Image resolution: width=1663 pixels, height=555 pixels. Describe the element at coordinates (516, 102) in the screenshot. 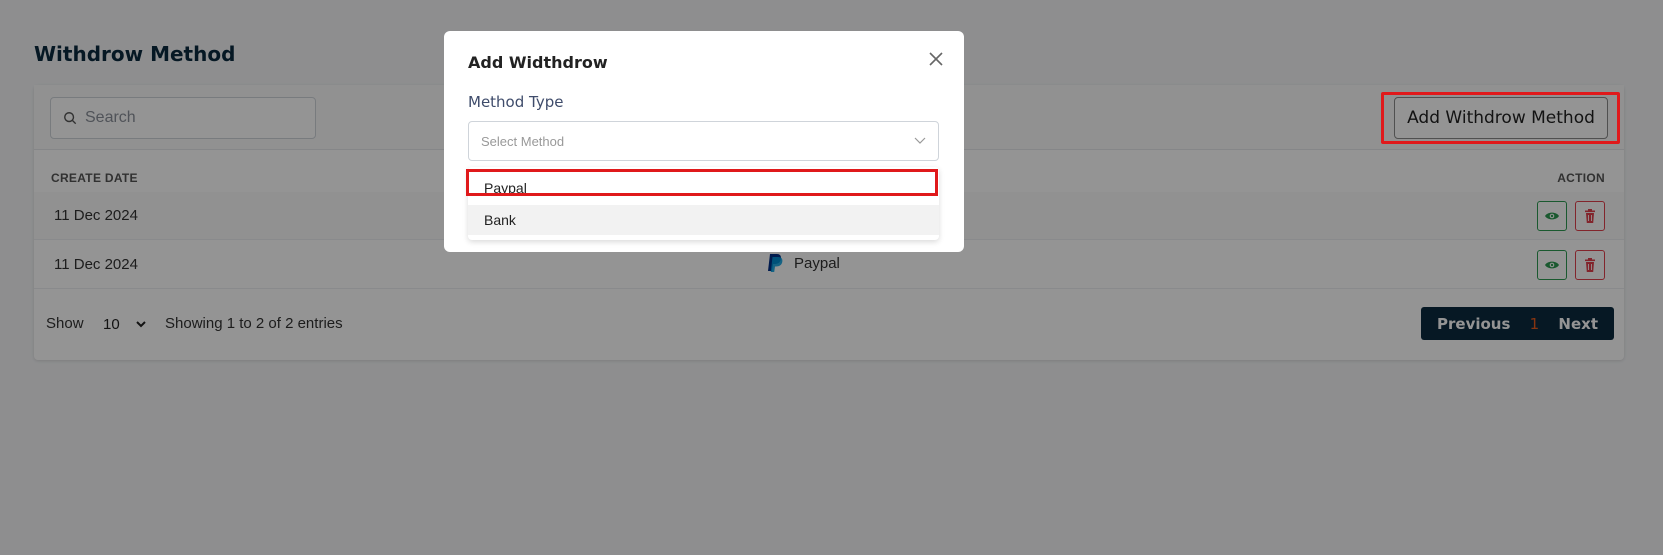

I see `method-type-label: Method Type` at that location.